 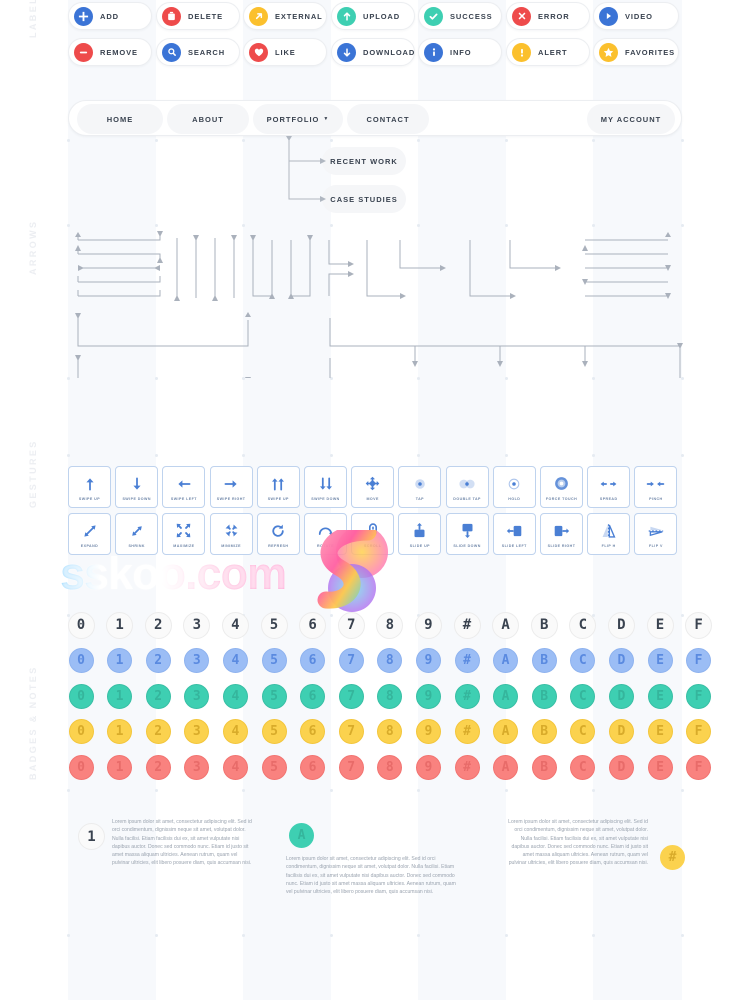 I want to click on gesture-cell-minimize: MINIMIZE, so click(x=231, y=534).